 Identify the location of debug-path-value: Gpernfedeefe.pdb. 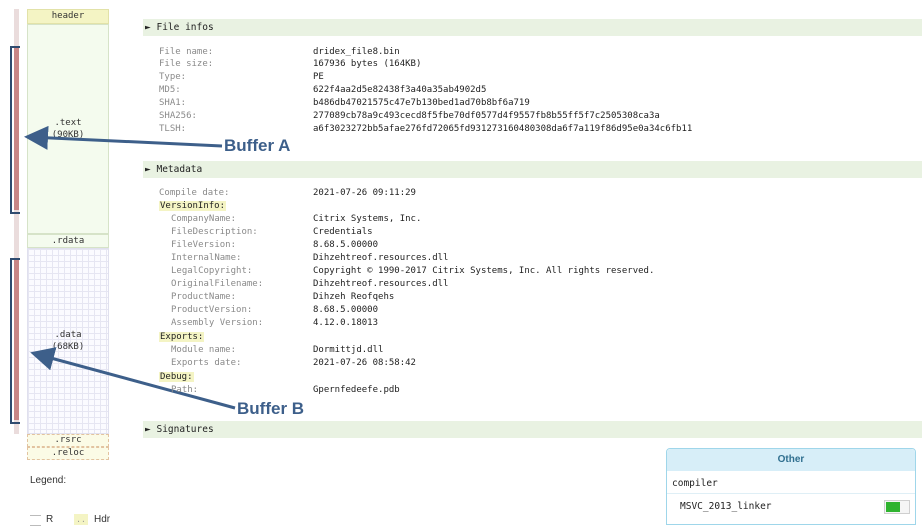
(356, 390).